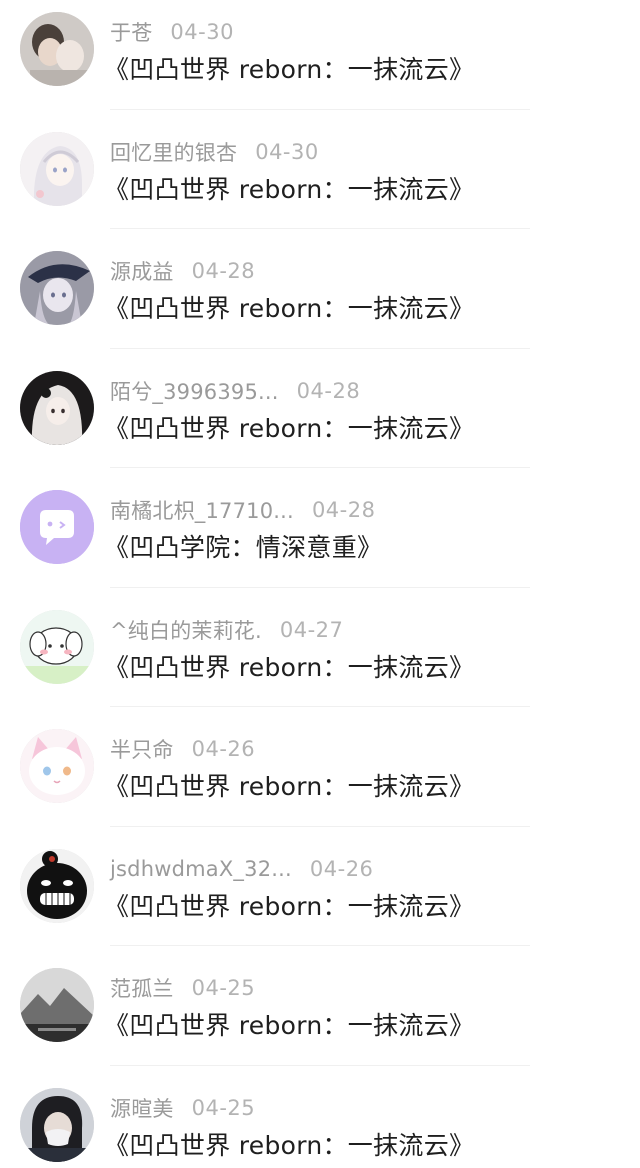 This screenshot has height=1168, width=640. I want to click on grey-landscape-icon, so click(57, 1005).